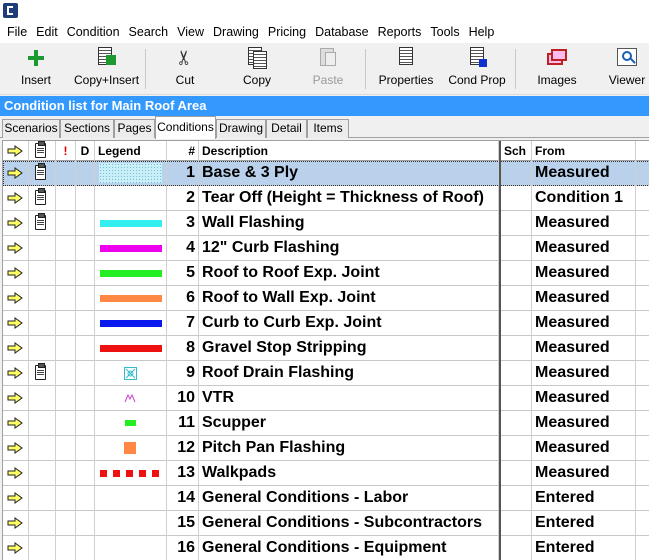  I want to click on tab-detail: Detail, so click(286, 128).